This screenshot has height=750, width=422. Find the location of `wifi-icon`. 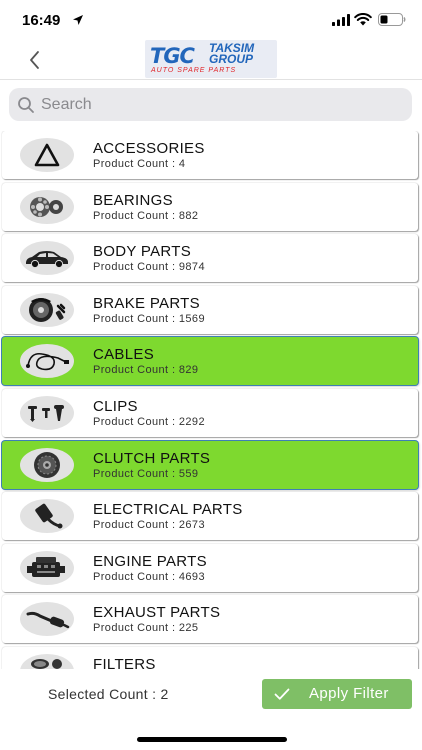

wifi-icon is located at coordinates (363, 19).